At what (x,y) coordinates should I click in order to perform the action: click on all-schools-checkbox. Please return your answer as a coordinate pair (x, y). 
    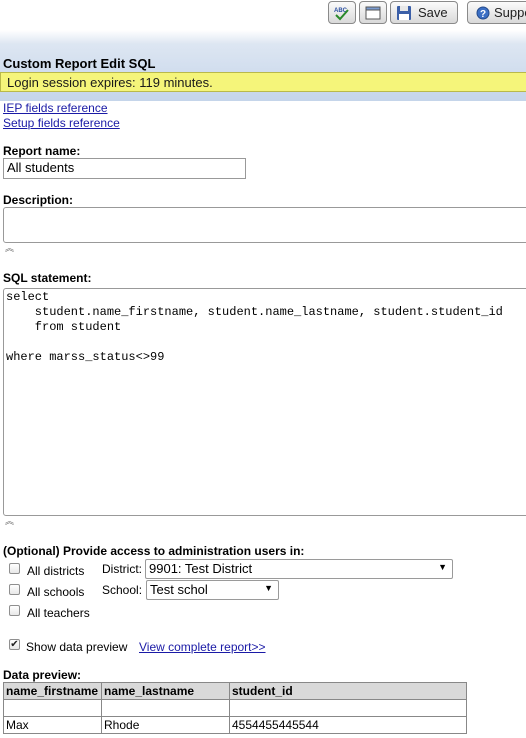
    Looking at the image, I should click on (14, 589).